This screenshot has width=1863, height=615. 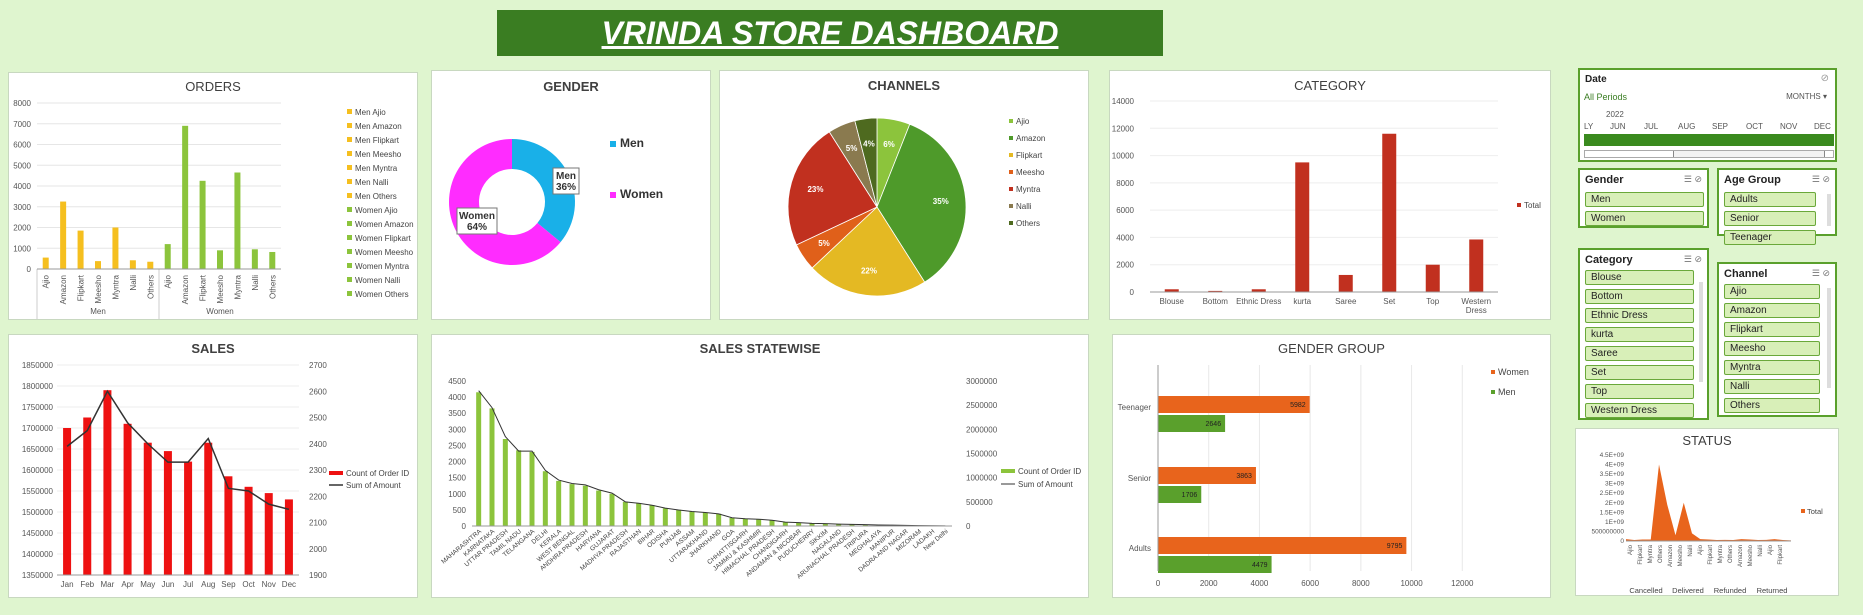 What do you see at coordinates (1731, 554) in the screenshot?
I see `x-tick-label: Others` at bounding box center [1731, 554].